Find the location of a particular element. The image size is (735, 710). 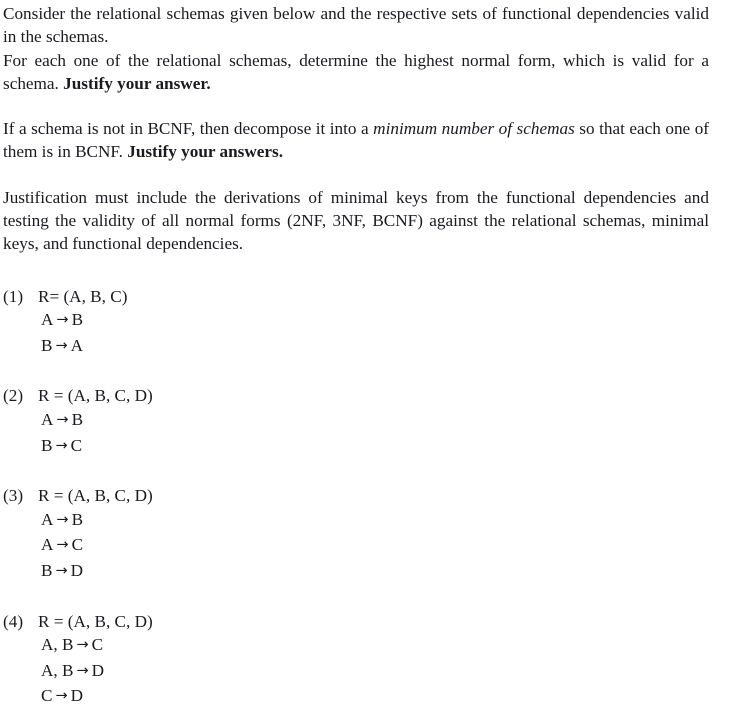

schema-heading: (3) R = (A, B, C, D) is located at coordinates (356, 496).